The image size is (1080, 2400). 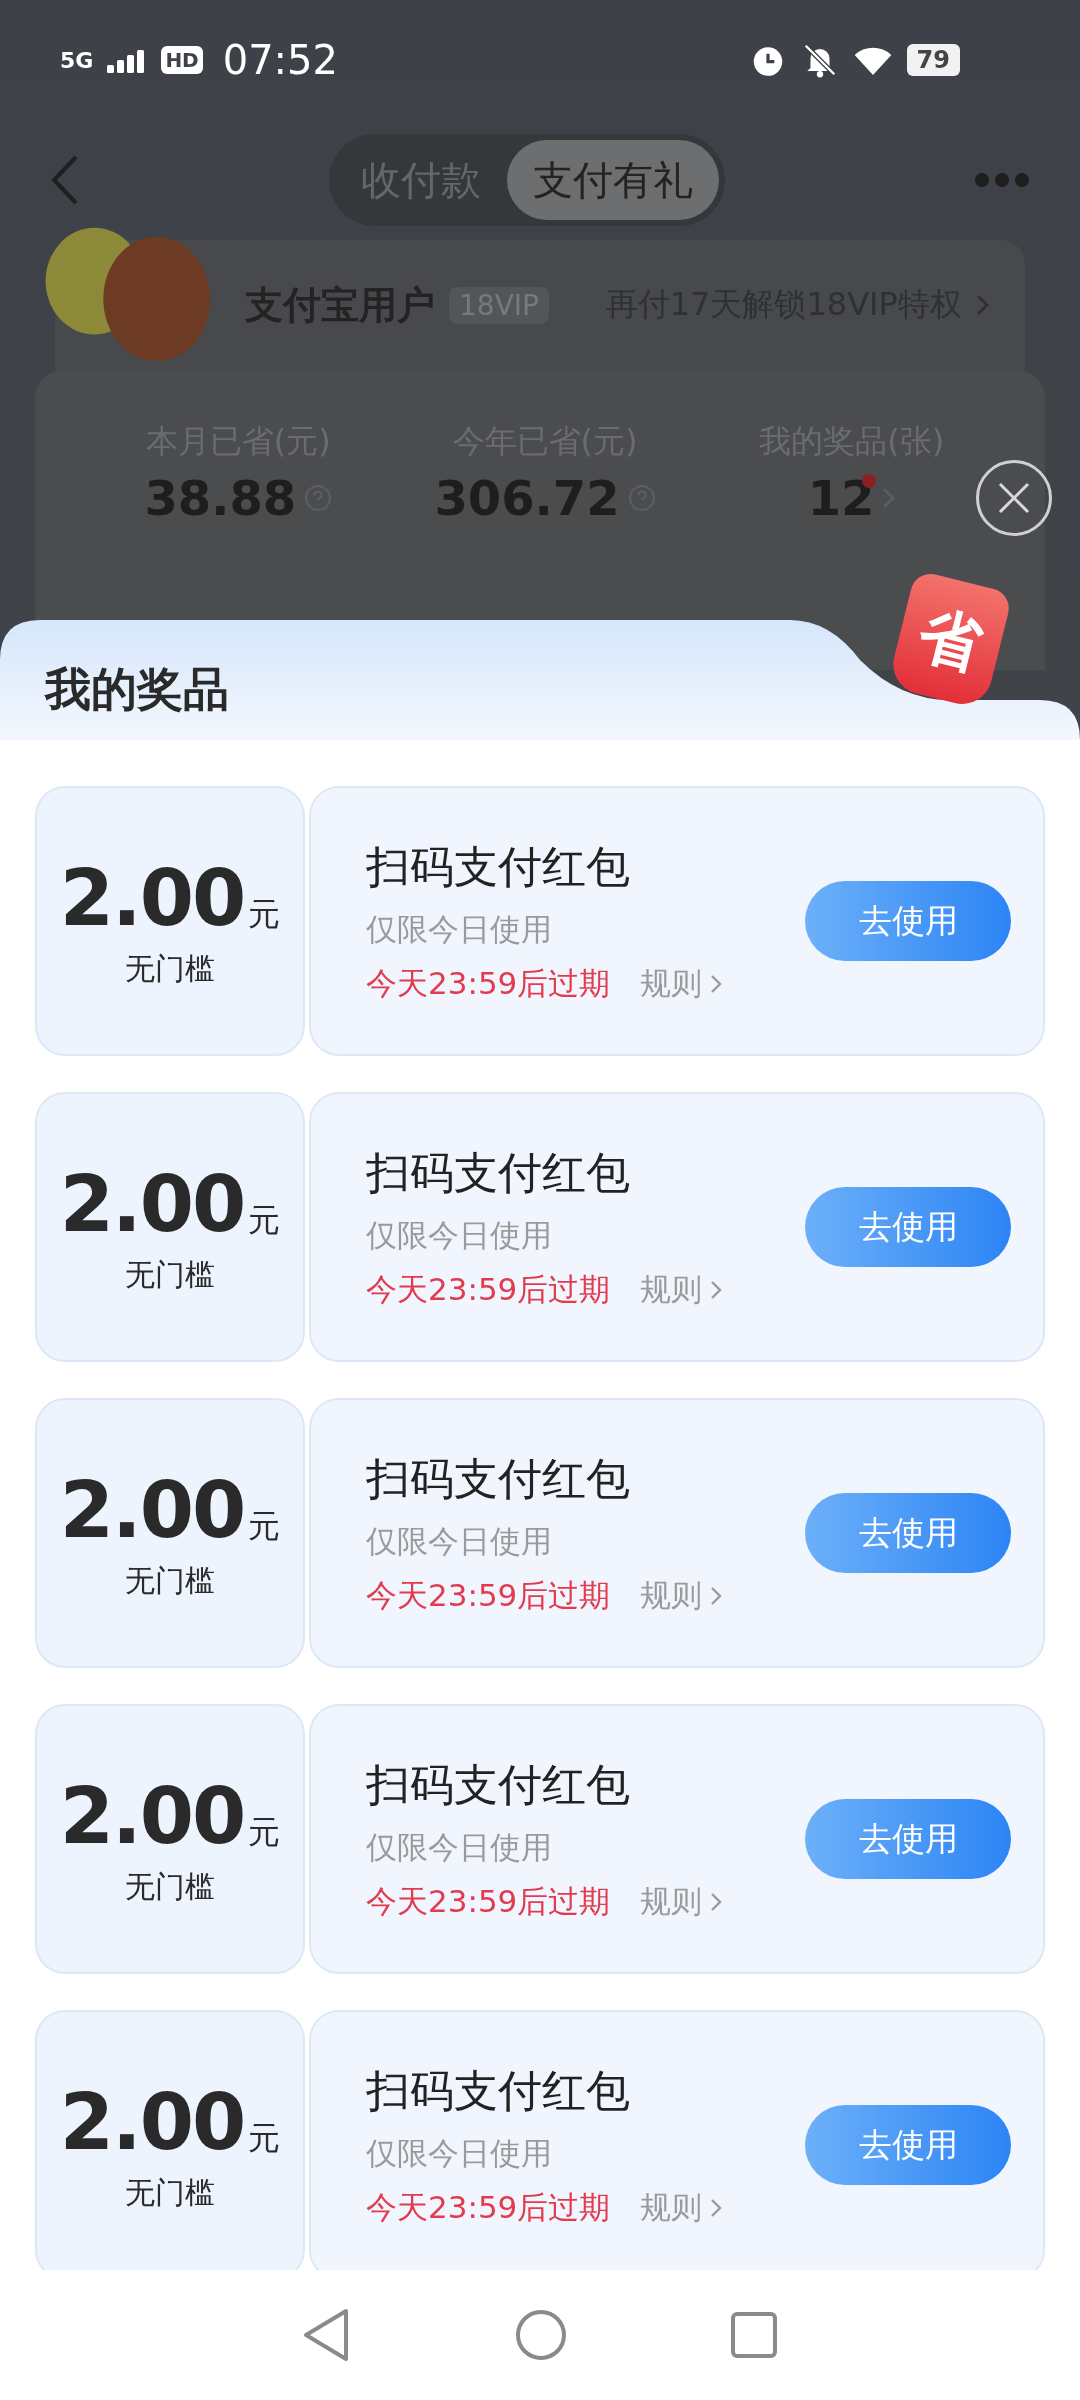 What do you see at coordinates (1002, 180) in the screenshot?
I see `more-icon` at bounding box center [1002, 180].